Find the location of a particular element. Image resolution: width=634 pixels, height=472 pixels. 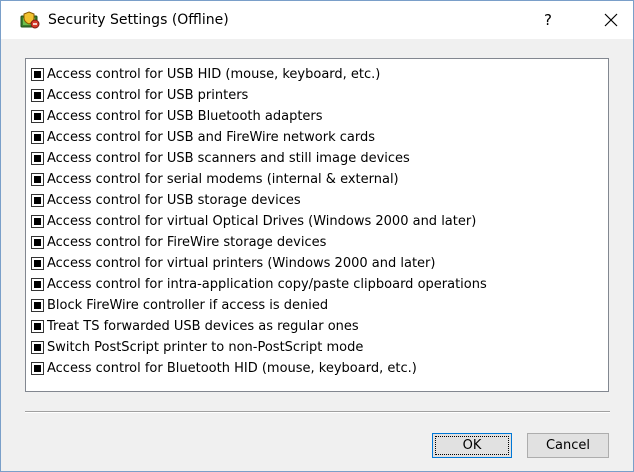

item-label: Access control for USB printers is located at coordinates (148, 95).